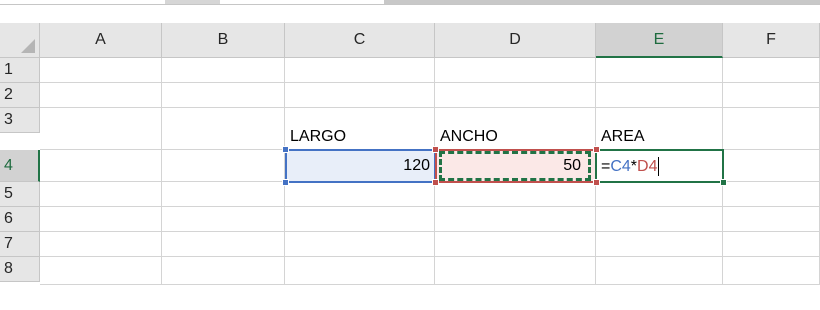 The width and height of the screenshot is (820, 310). I want to click on cell-d4: 50, so click(515, 166).